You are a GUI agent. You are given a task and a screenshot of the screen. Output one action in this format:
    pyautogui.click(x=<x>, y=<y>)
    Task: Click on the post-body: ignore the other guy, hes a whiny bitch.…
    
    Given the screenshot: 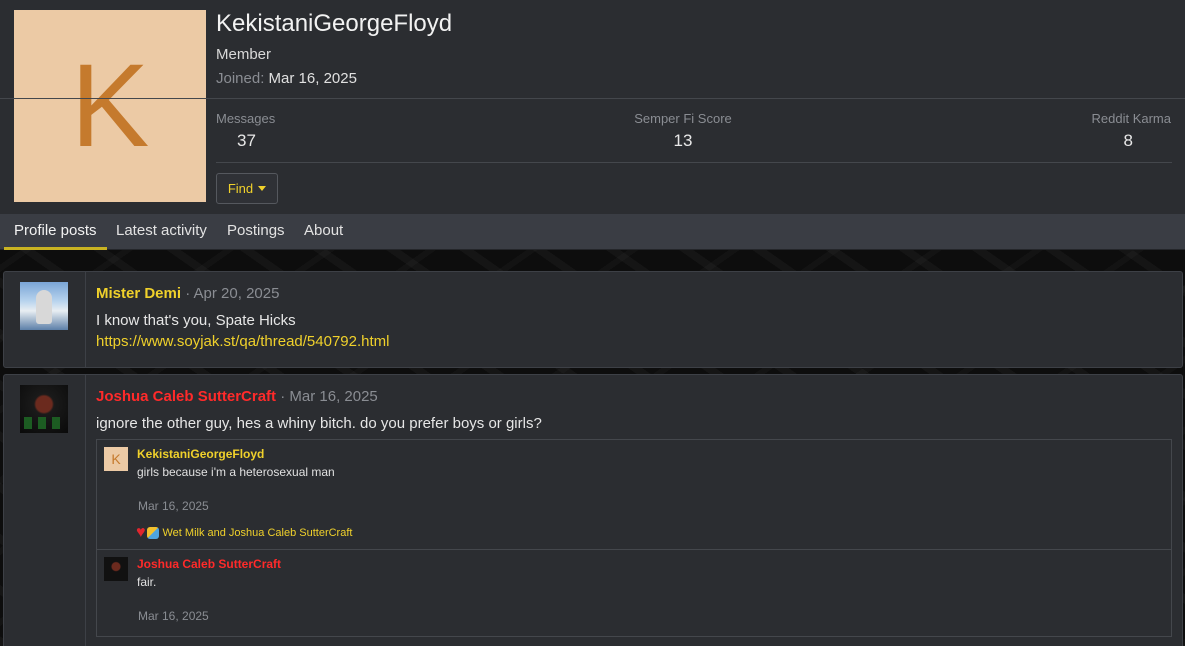 What is the action you would take?
    pyautogui.click(x=319, y=423)
    